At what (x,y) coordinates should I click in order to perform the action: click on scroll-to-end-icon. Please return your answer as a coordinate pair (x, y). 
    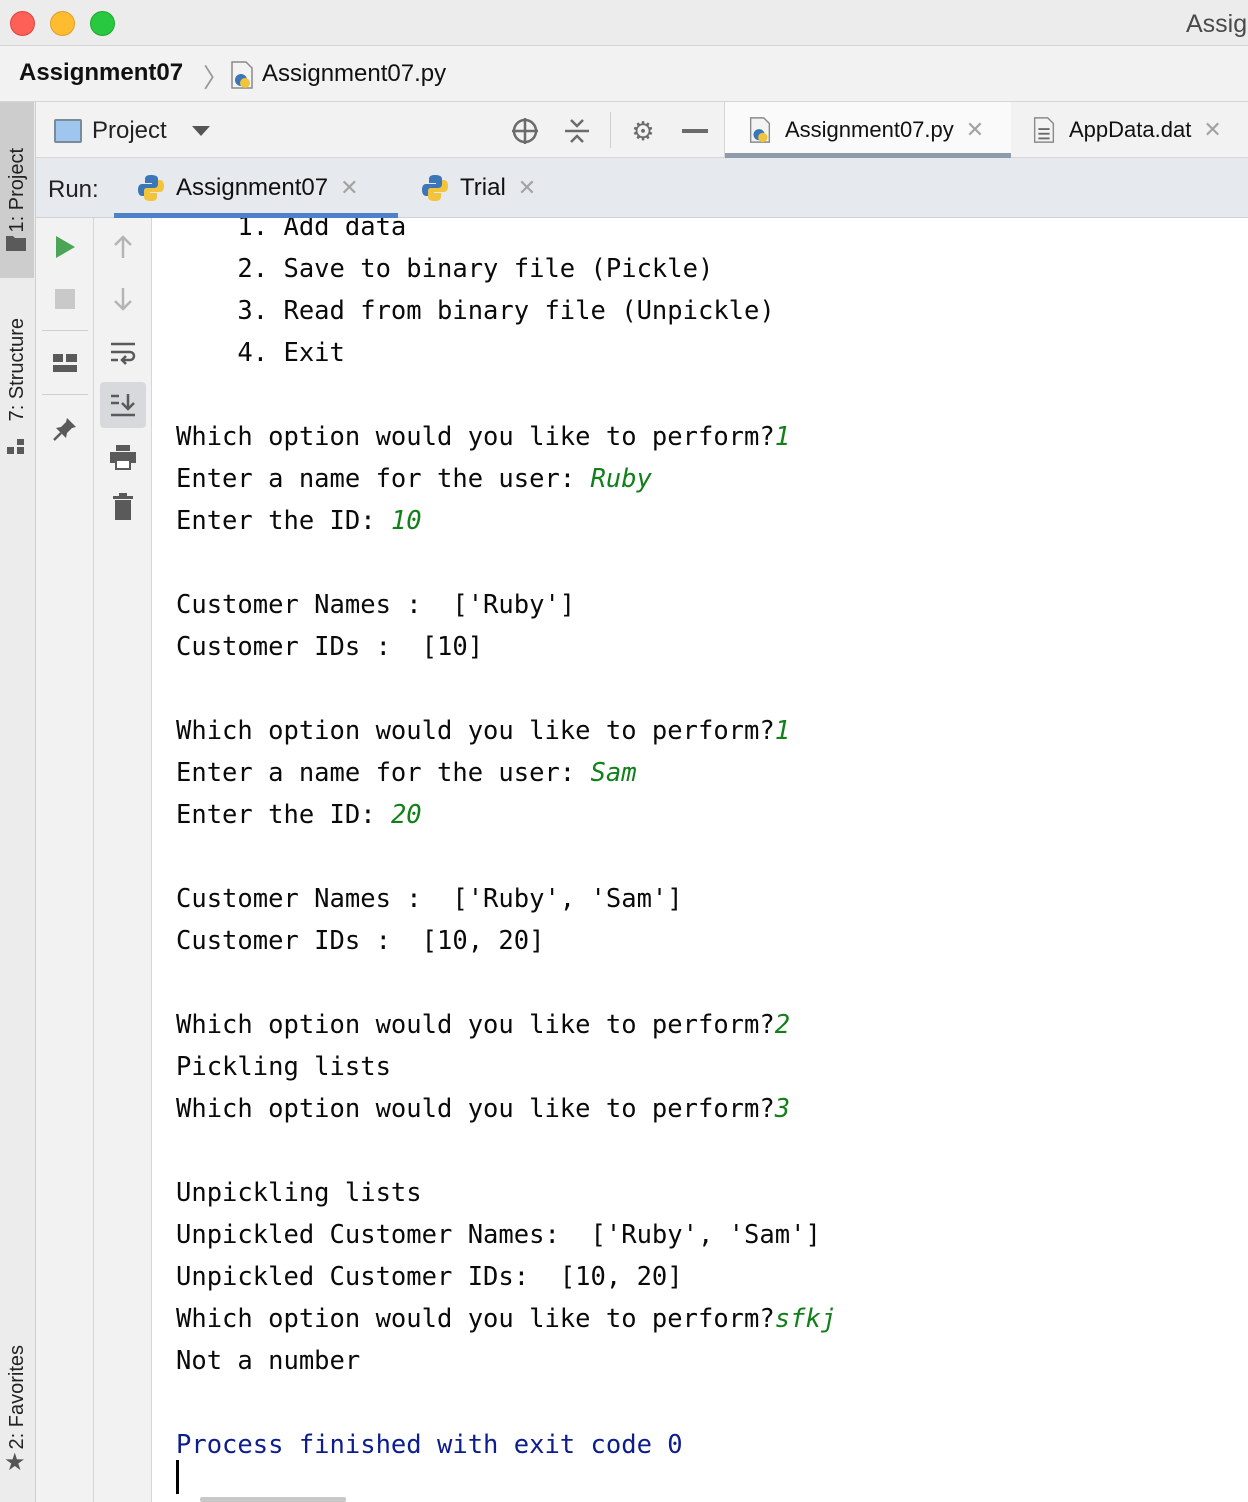
    Looking at the image, I should click on (123, 405).